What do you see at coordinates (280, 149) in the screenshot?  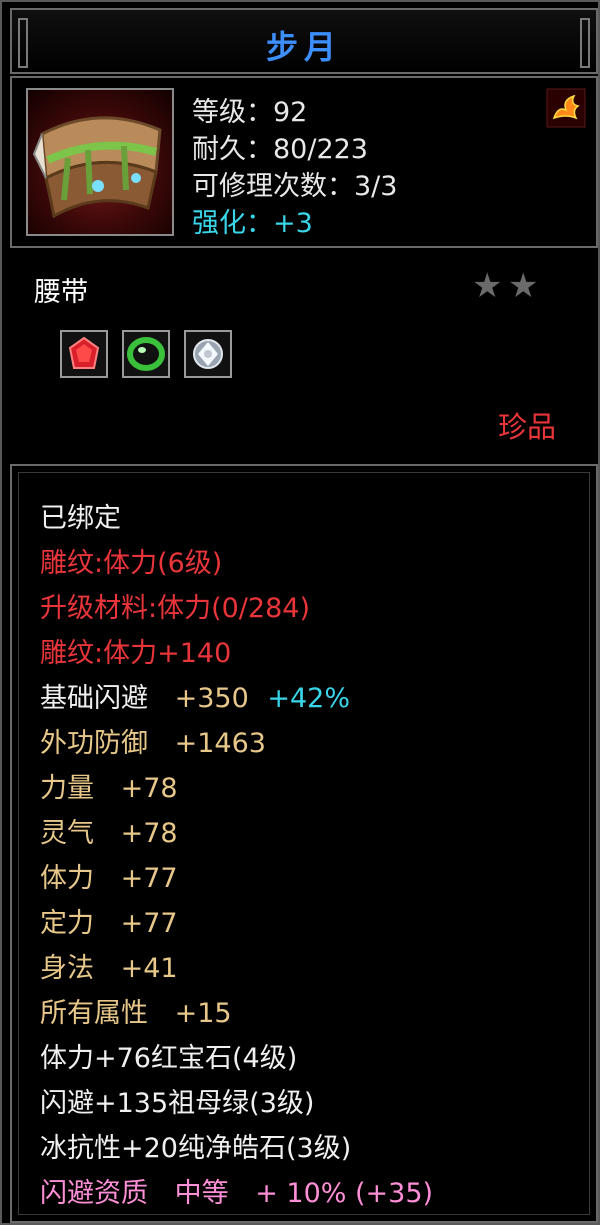 I see `item-durability: 耐久：80/223` at bounding box center [280, 149].